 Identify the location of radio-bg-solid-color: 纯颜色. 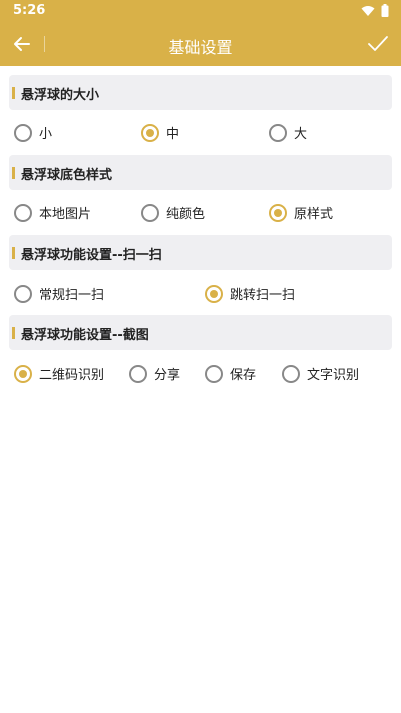
(173, 212).